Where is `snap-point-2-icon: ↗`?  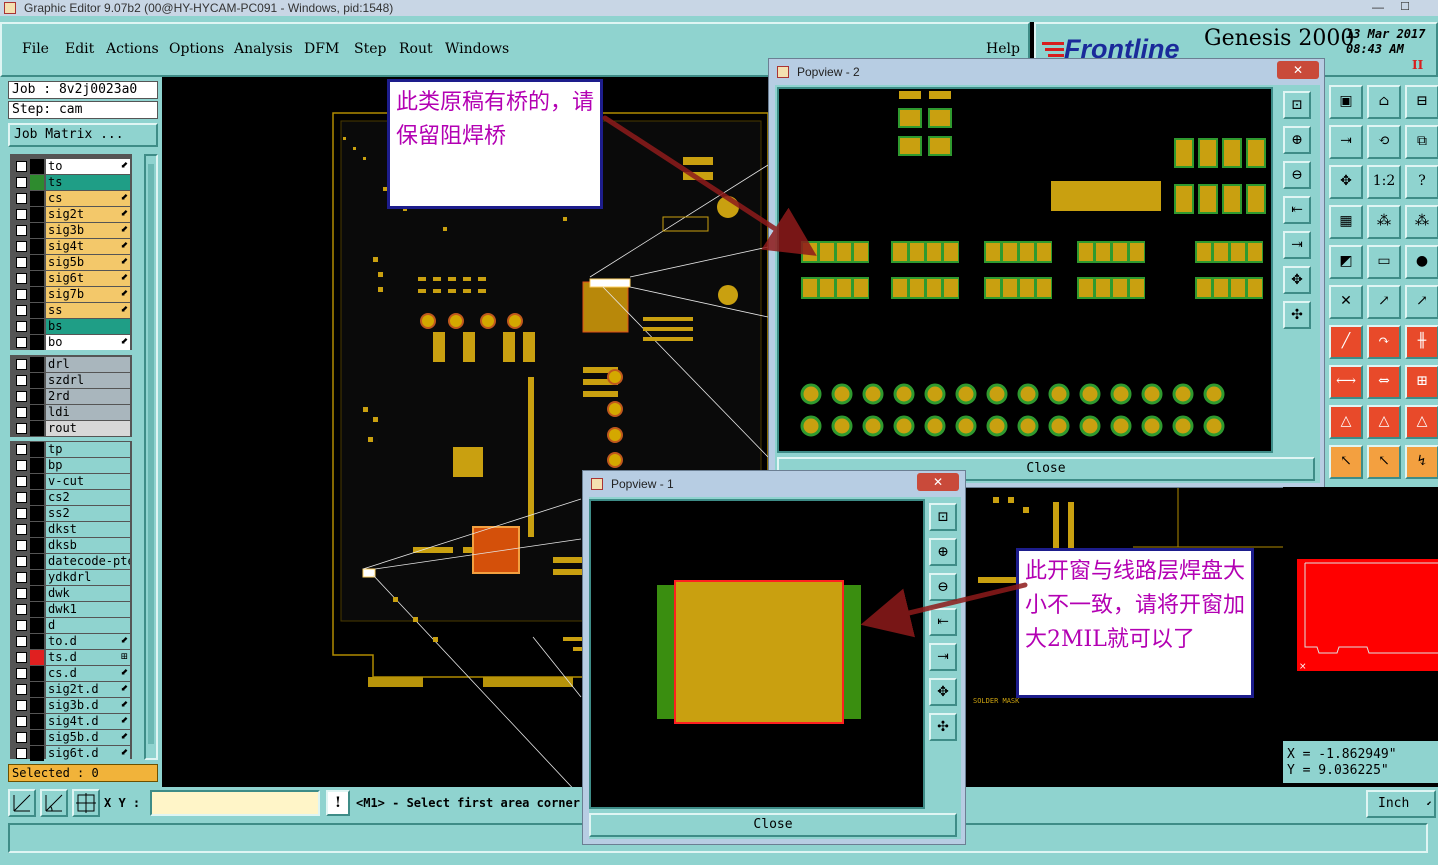 snap-point-2-icon: ↗ is located at coordinates (1421, 302).